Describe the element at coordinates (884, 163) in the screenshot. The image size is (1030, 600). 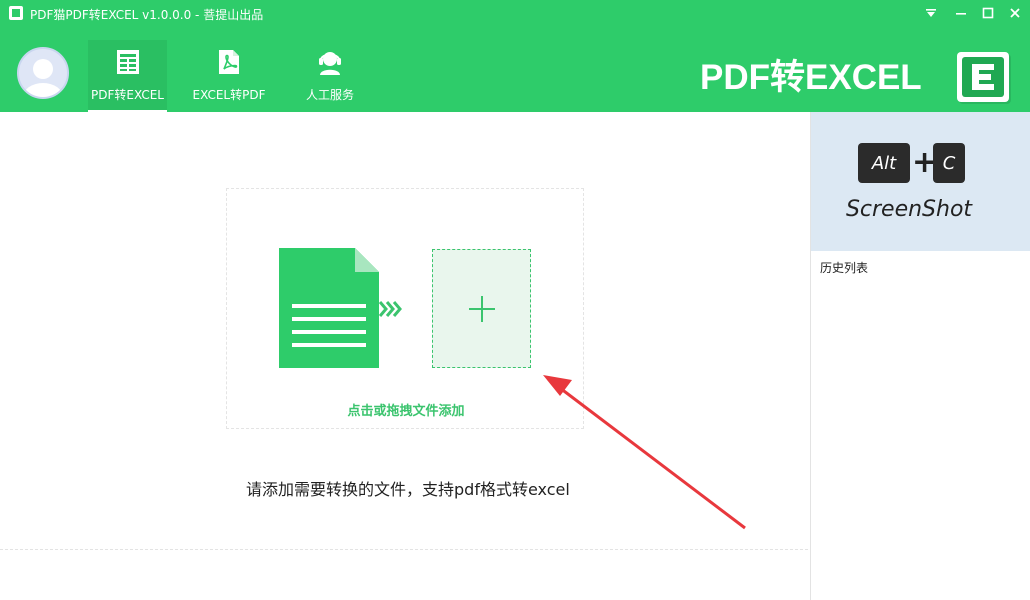
I see `alt-key: Alt` at that location.